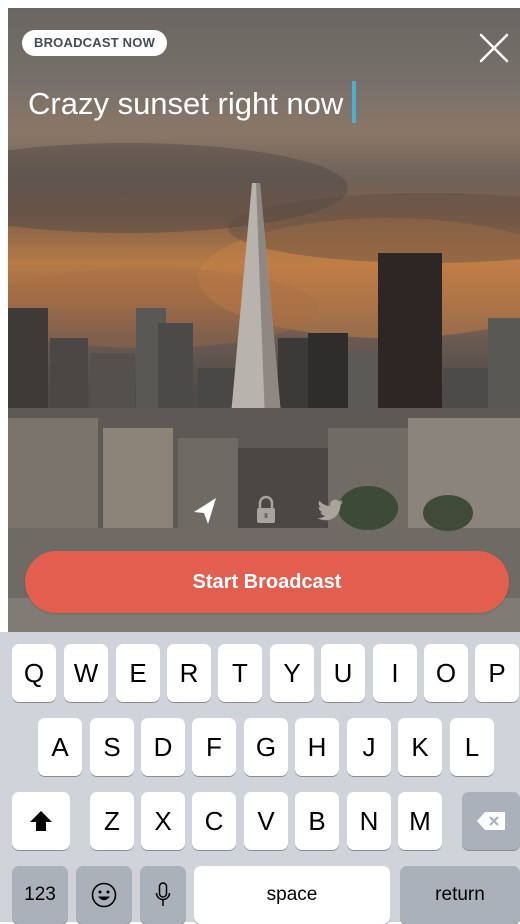  Describe the element at coordinates (34, 673) in the screenshot. I see `key-q: Q` at that location.